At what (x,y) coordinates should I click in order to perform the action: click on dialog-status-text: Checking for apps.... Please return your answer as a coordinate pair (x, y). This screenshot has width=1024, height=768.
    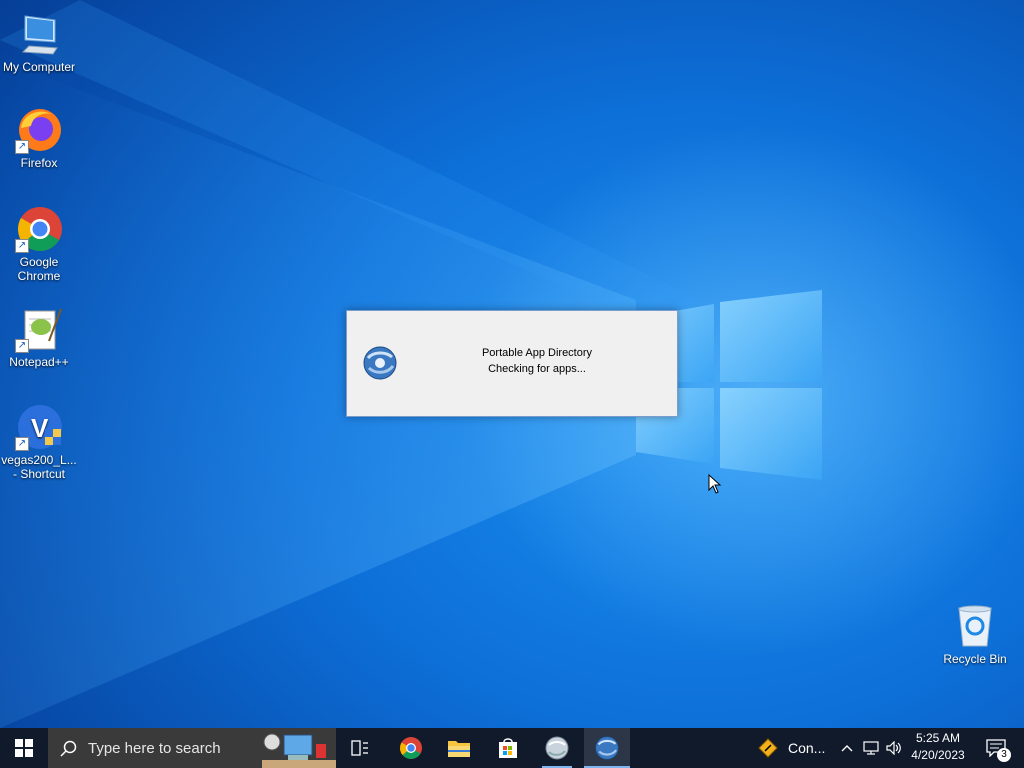
    Looking at the image, I should click on (537, 369).